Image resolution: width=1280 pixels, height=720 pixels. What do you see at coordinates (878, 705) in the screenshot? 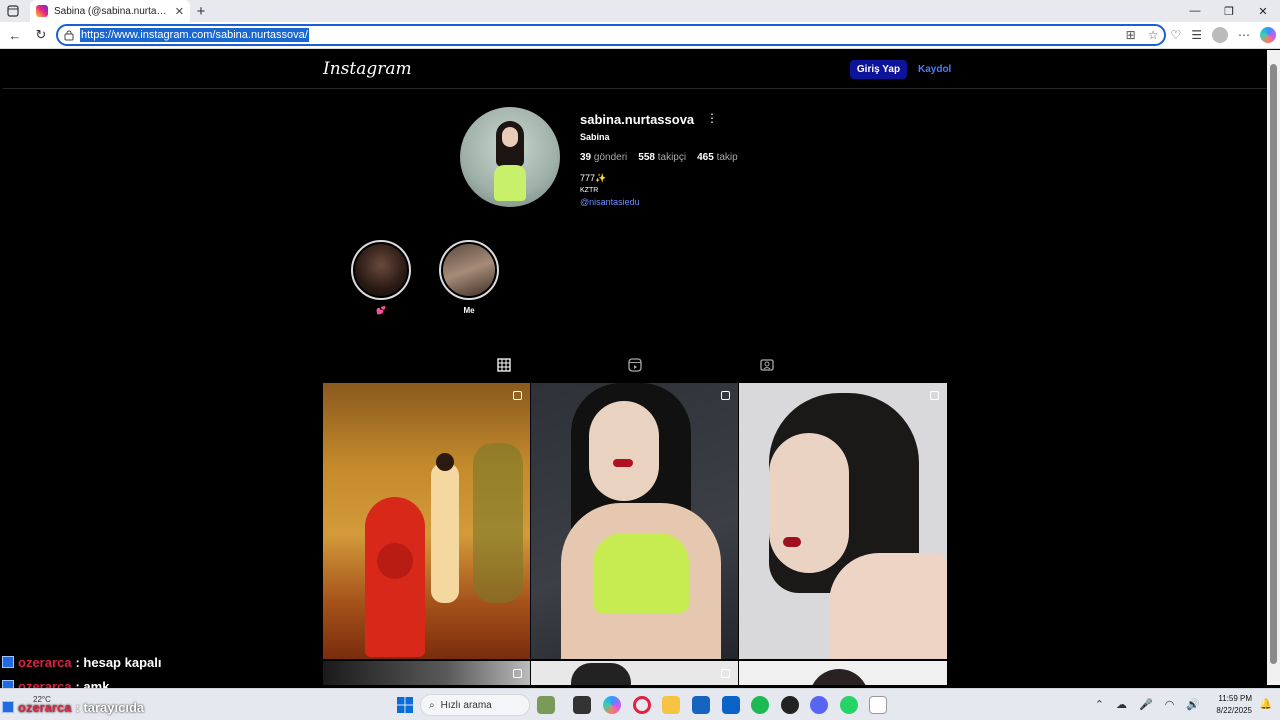
I see `notepad-icon` at bounding box center [878, 705].